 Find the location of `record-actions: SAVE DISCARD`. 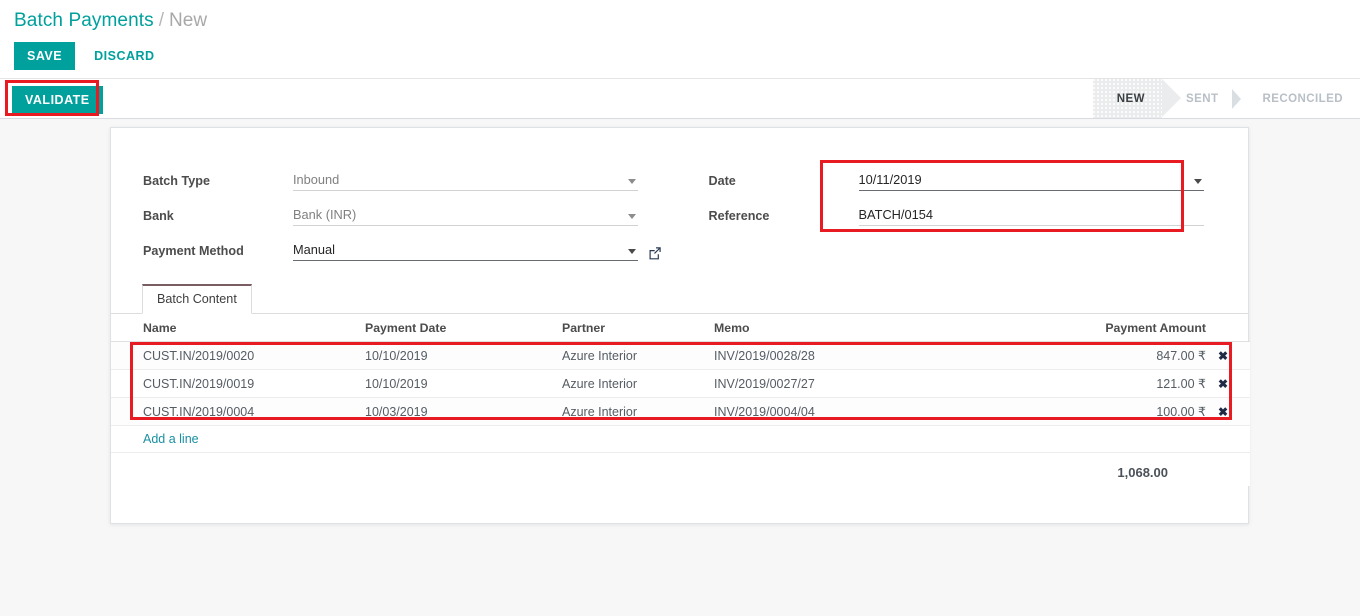

record-actions: SAVE DISCARD is located at coordinates (90, 56).